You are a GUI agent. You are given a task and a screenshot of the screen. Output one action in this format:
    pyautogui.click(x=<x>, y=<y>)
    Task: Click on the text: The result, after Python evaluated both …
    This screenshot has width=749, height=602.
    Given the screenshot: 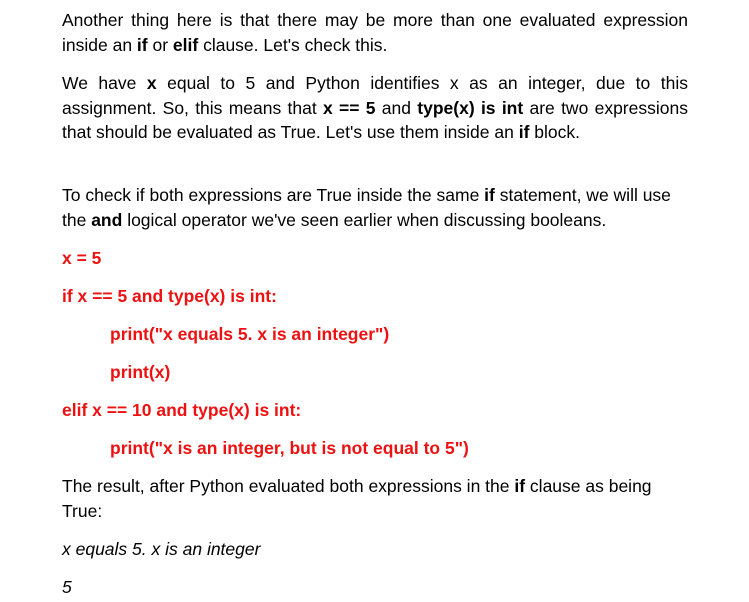 What is the action you would take?
    pyautogui.click(x=288, y=486)
    